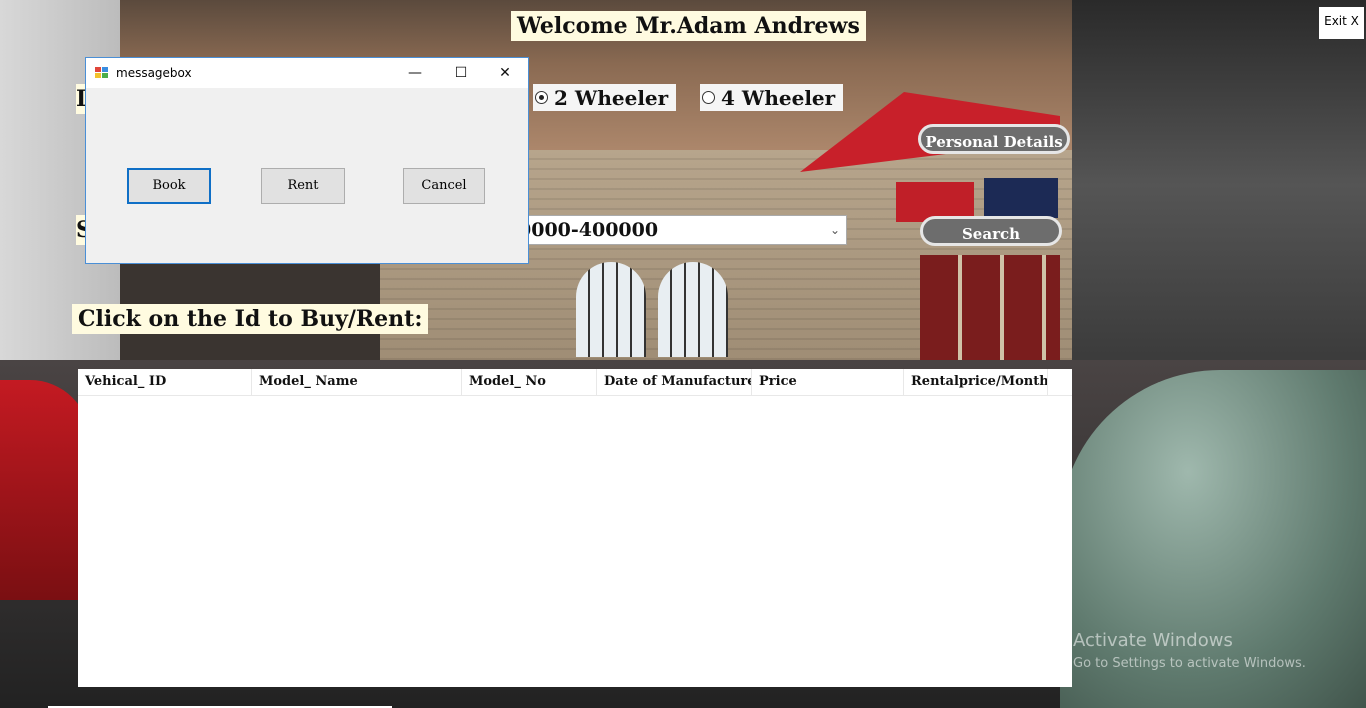 The image size is (1366, 708). Describe the element at coordinates (1219, 185) in the screenshot. I see `glass-partition` at that location.